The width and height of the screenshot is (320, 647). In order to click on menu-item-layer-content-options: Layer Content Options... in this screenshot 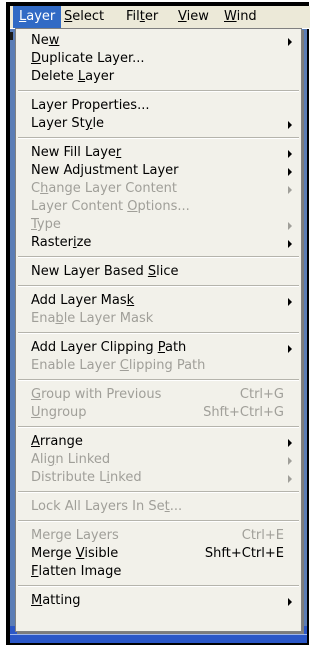, I will do `click(158, 207)`.